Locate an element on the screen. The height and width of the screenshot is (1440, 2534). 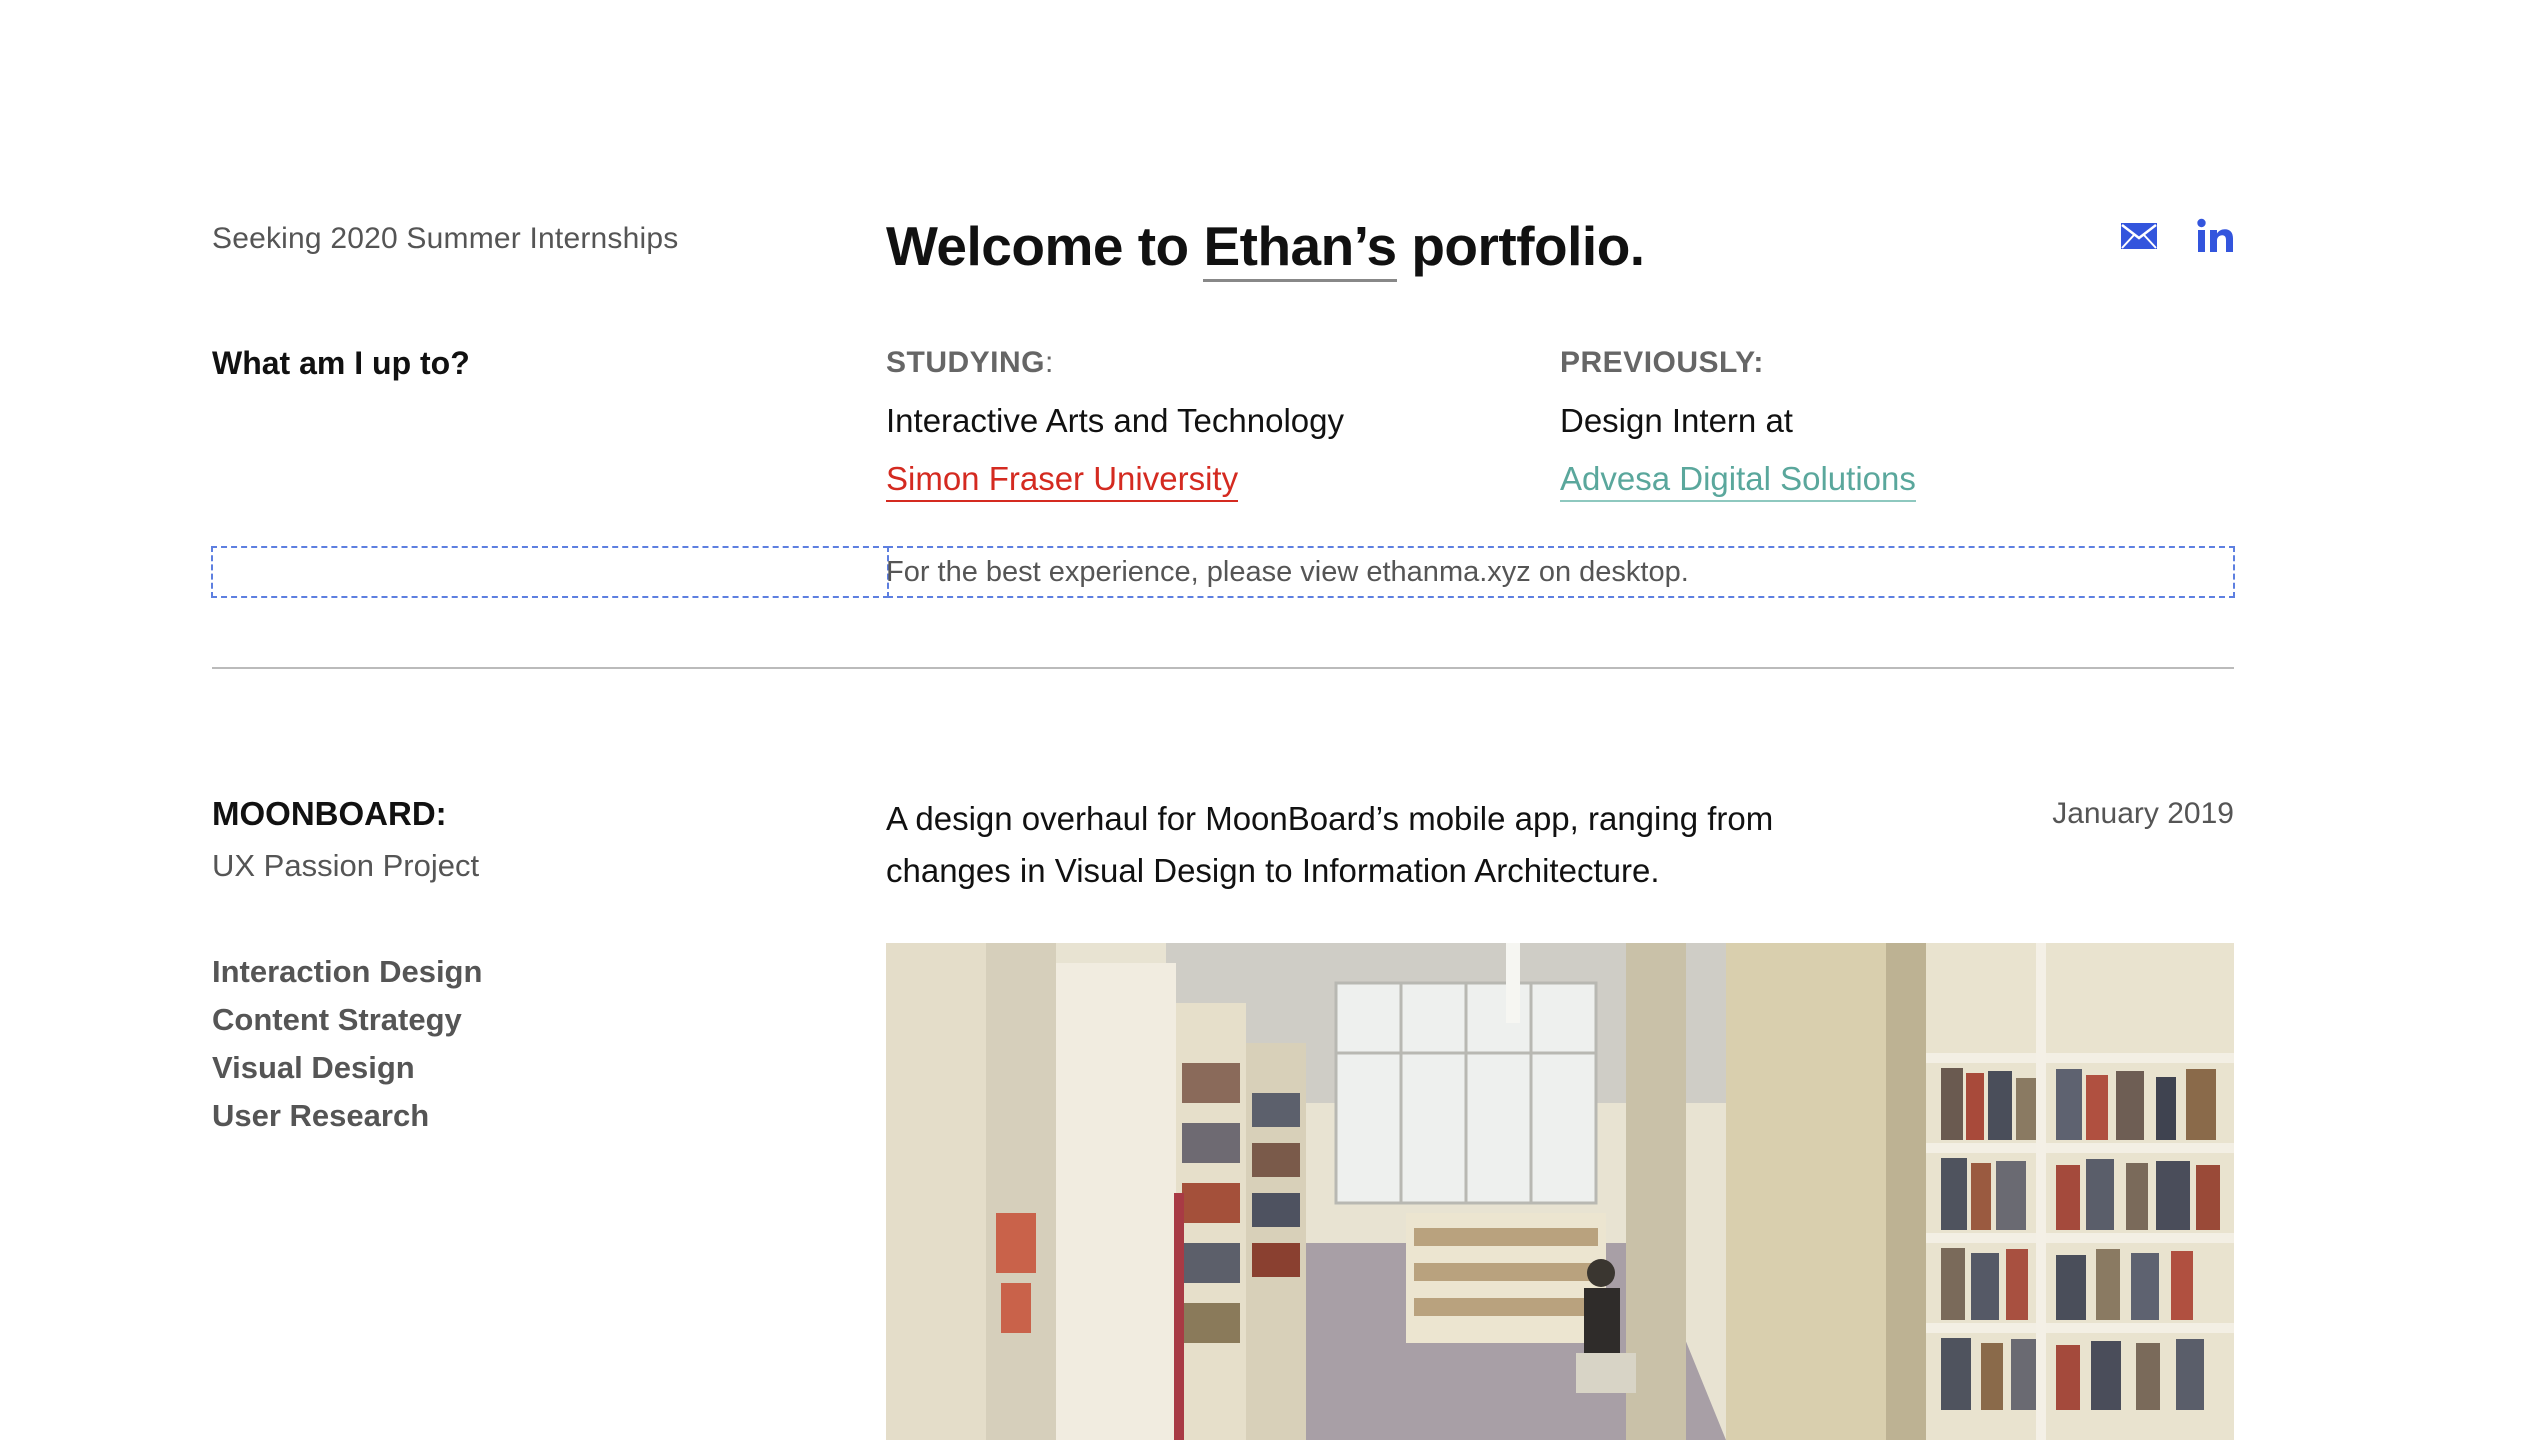
social-links is located at coordinates (2177, 238).